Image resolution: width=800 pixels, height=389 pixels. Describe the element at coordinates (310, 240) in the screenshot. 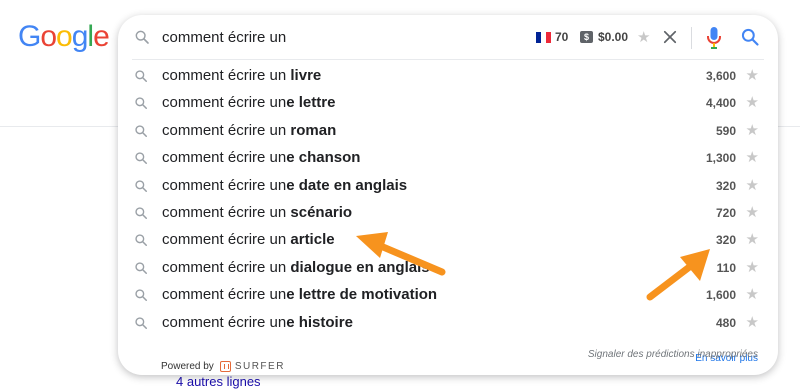

I see `suggestion-completion: article` at that location.